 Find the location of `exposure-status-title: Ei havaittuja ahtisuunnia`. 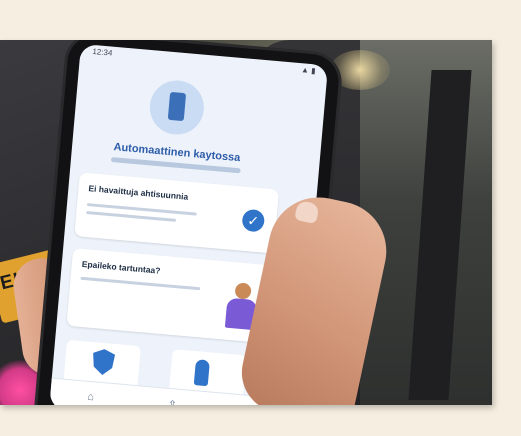

exposure-status-title: Ei havaittuja ahtisuunnia is located at coordinates (138, 192).